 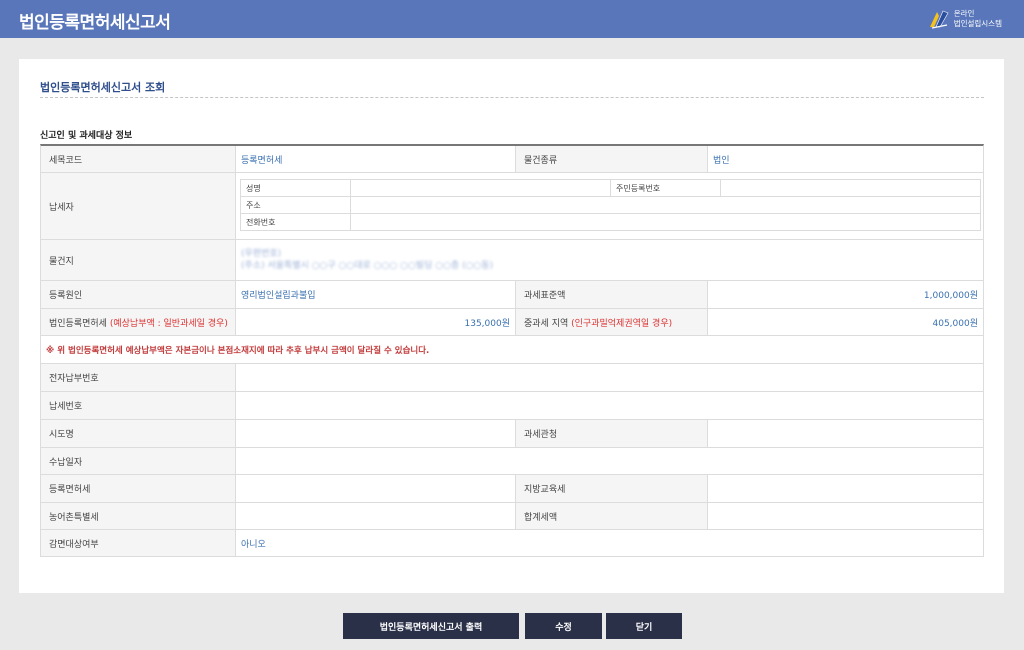 What do you see at coordinates (845, 159) in the screenshot?
I see `object-type-value: 법인` at bounding box center [845, 159].